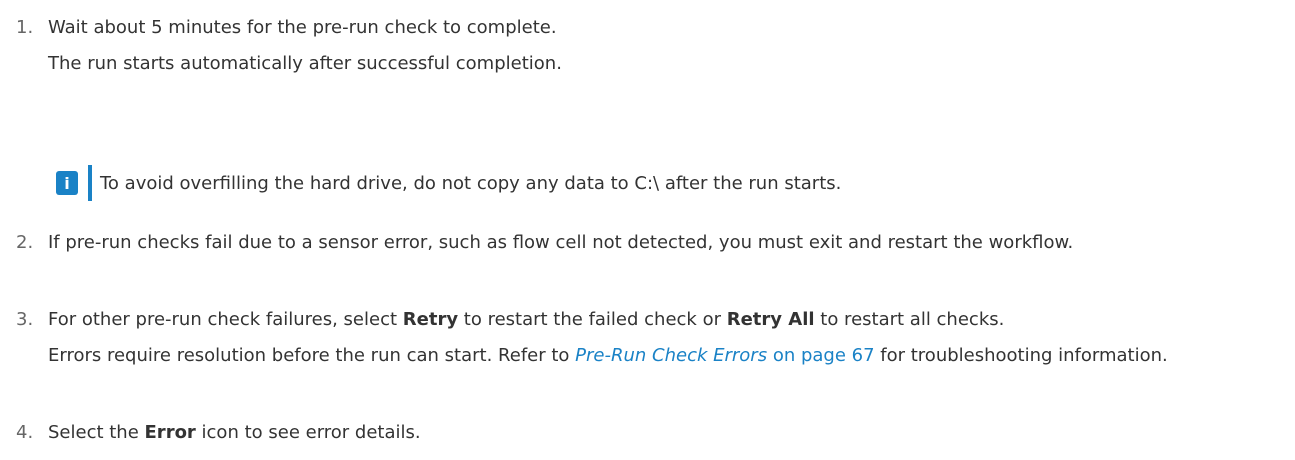  What do you see at coordinates (770, 319) in the screenshot?
I see `retry-all-label: Retry All` at bounding box center [770, 319].